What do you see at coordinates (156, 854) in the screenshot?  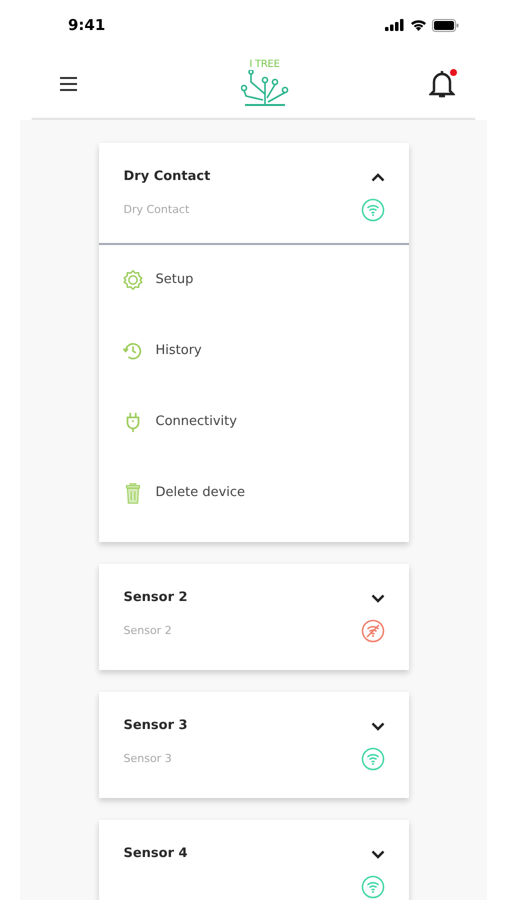 I see `device-title: Sensor 4` at bounding box center [156, 854].